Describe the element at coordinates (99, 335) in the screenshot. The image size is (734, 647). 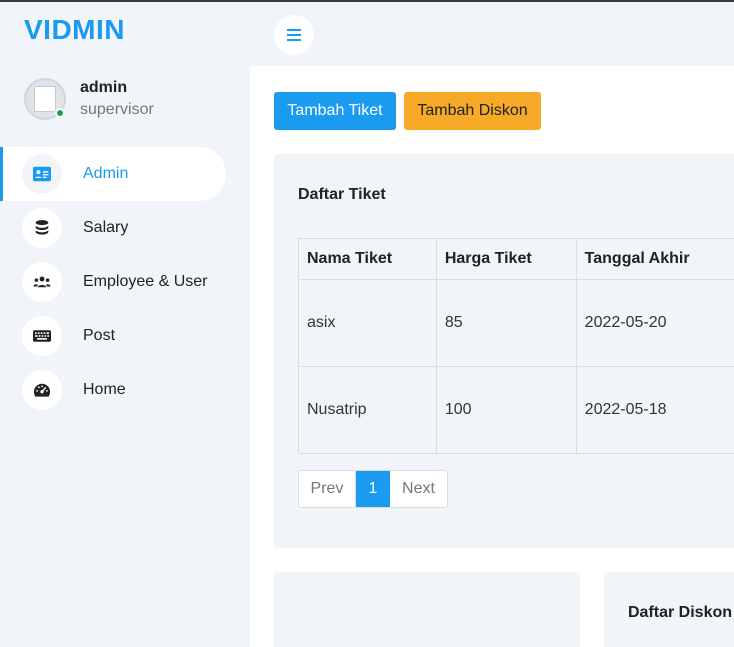
I see `sidebar-item-label: Post` at that location.